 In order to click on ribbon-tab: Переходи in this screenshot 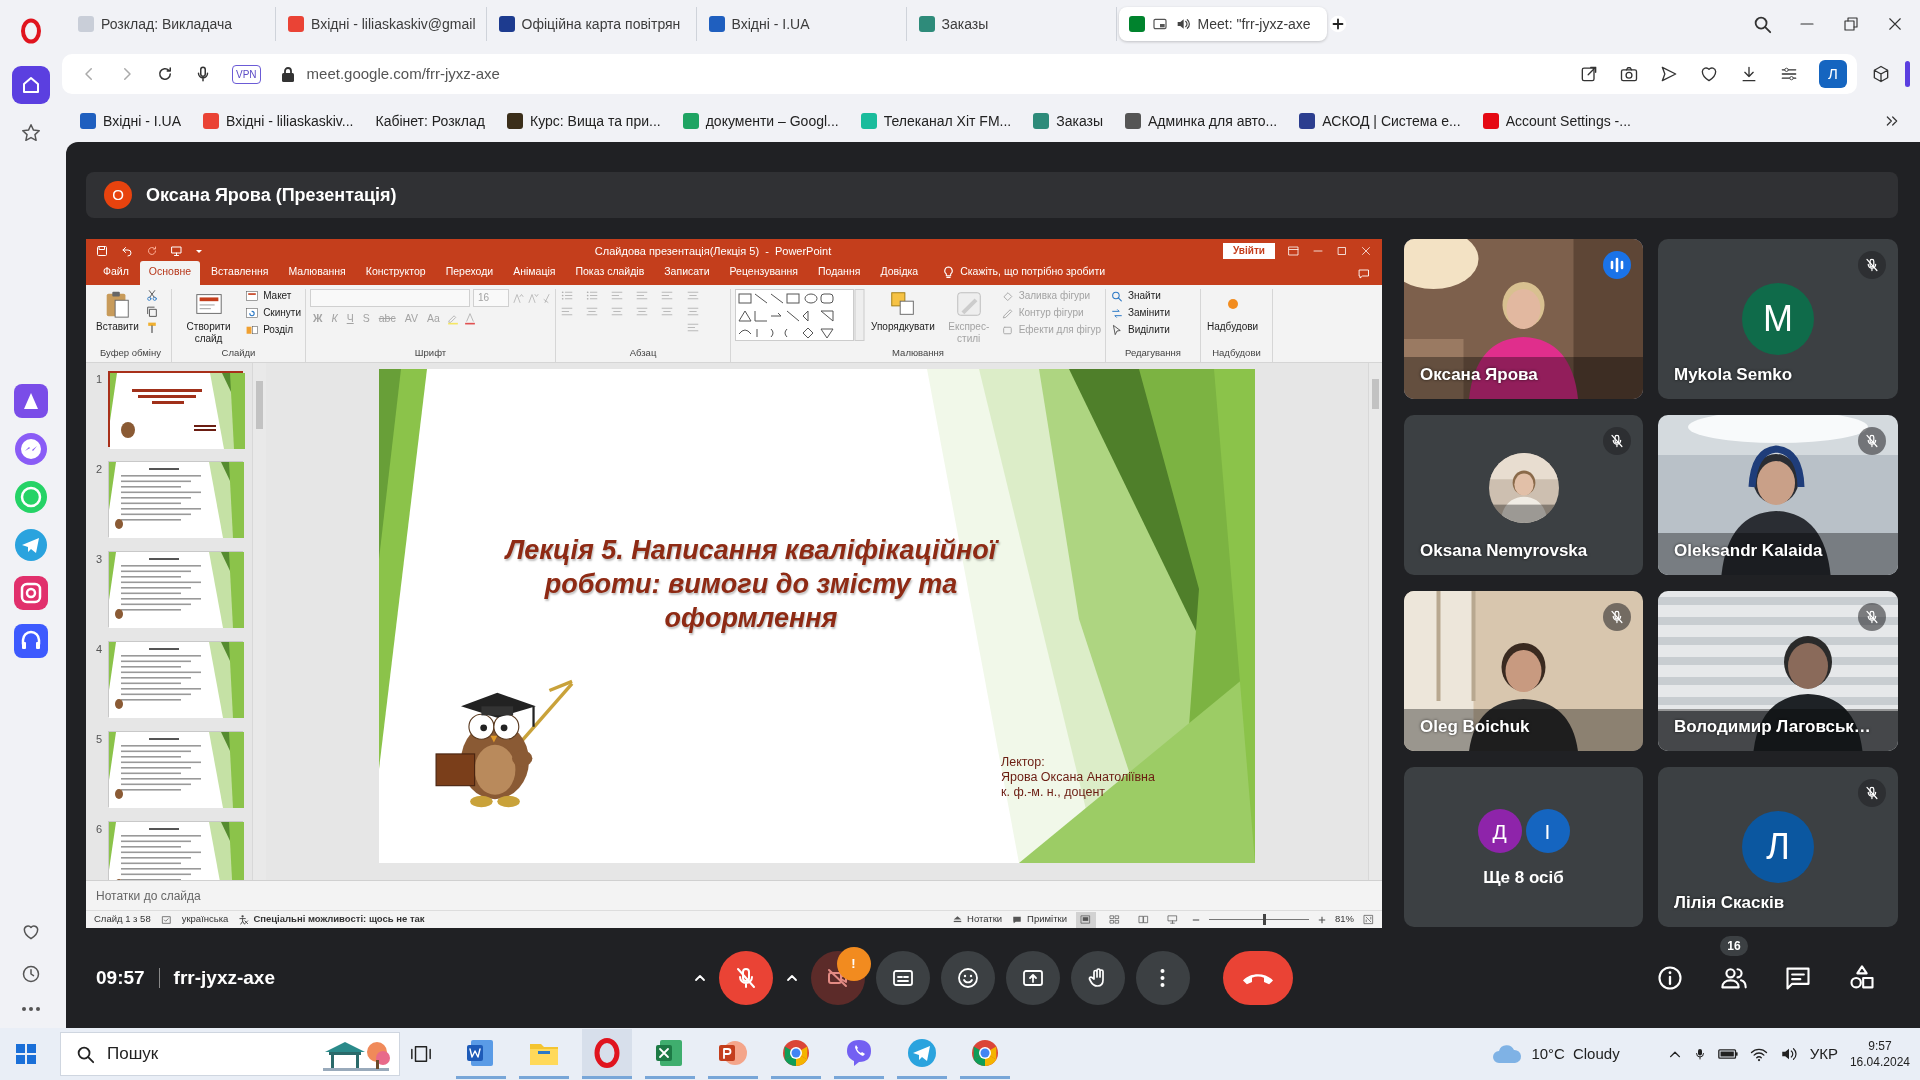, I will do `click(469, 273)`.